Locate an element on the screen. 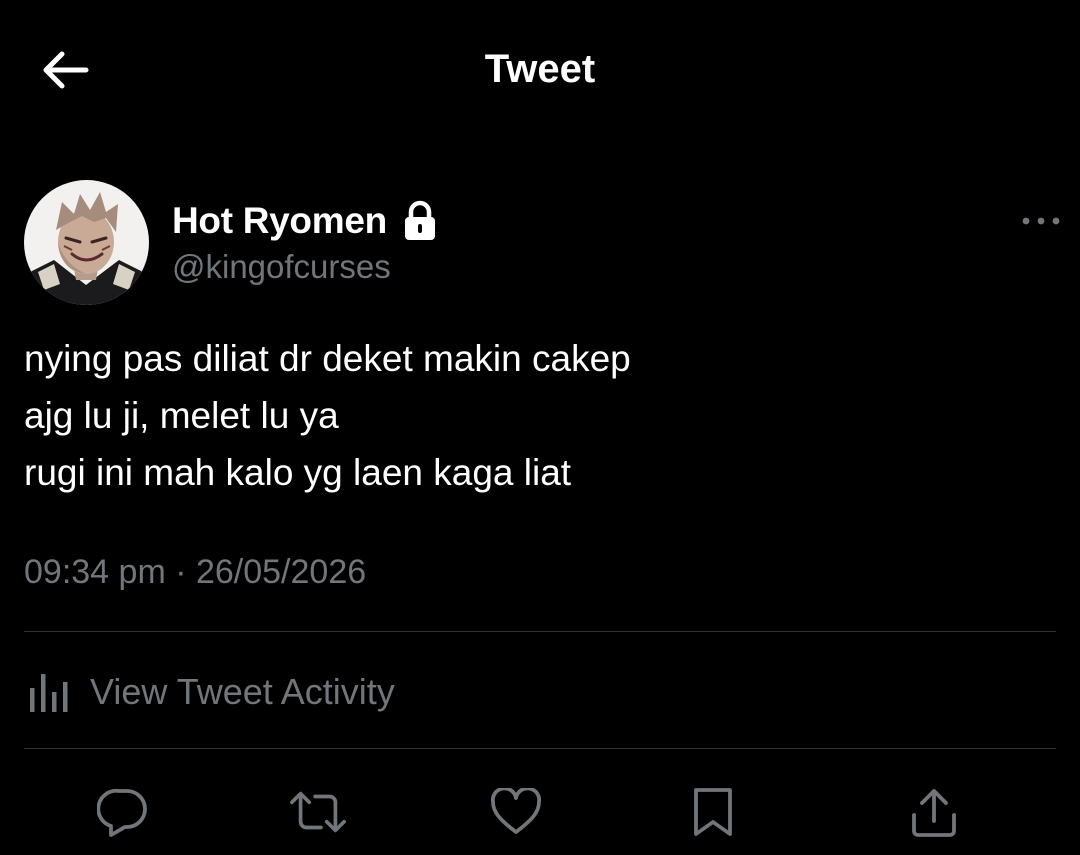 This screenshot has width=1080, height=855. retweet-icon is located at coordinates (318, 812).